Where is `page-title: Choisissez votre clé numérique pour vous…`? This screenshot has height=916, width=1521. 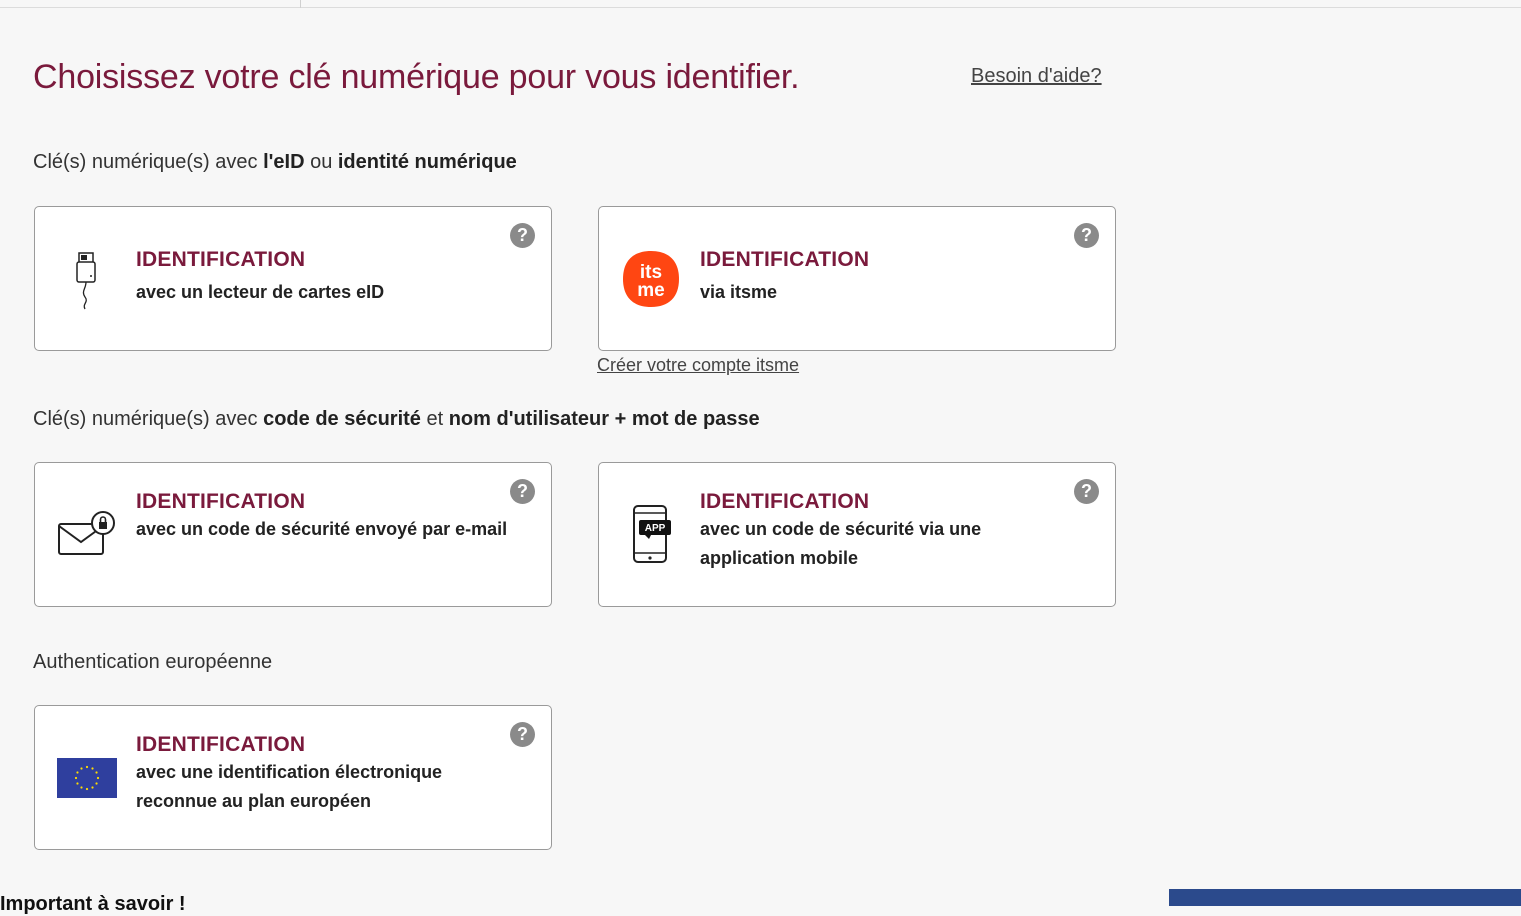 page-title: Choisissez votre clé numérique pour vous… is located at coordinates (416, 77).